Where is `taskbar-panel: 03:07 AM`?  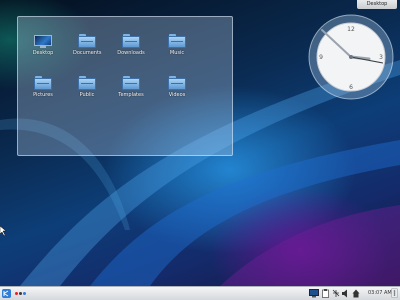
taskbar-panel: 03:07 AM is located at coordinates (200, 293).